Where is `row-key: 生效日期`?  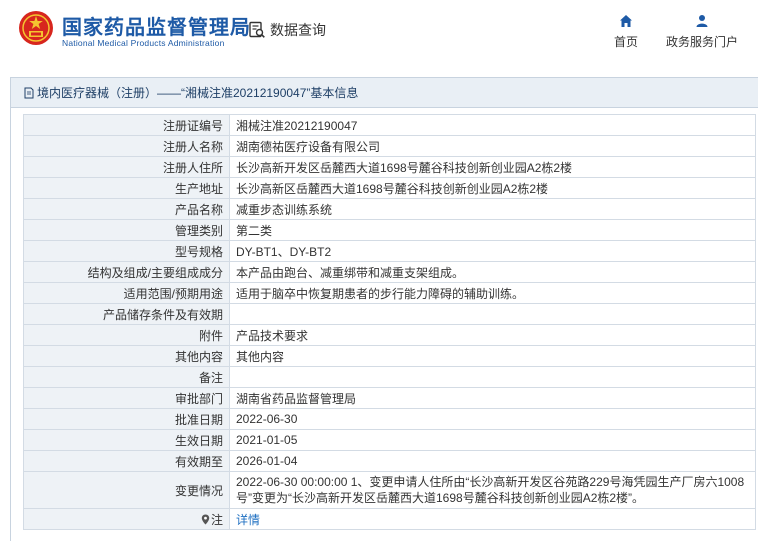
row-key: 生效日期 is located at coordinates (126, 440).